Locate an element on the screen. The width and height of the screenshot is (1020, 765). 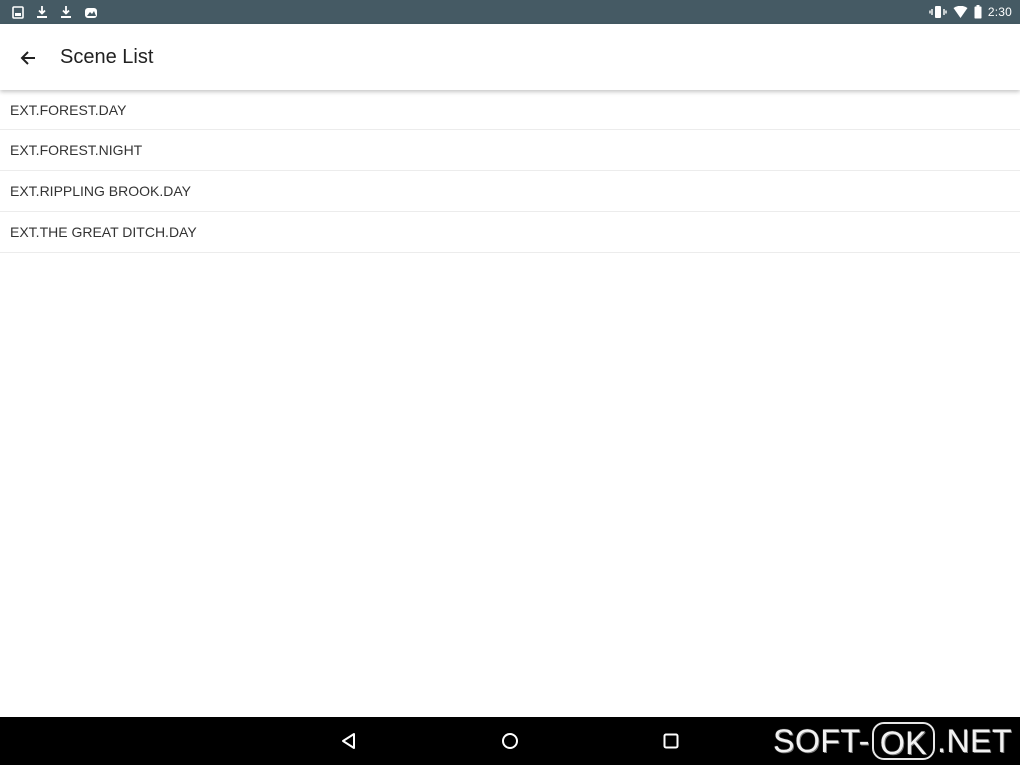
scene-list-item: EXT.FOREST.NIGHT is located at coordinates (510, 150).